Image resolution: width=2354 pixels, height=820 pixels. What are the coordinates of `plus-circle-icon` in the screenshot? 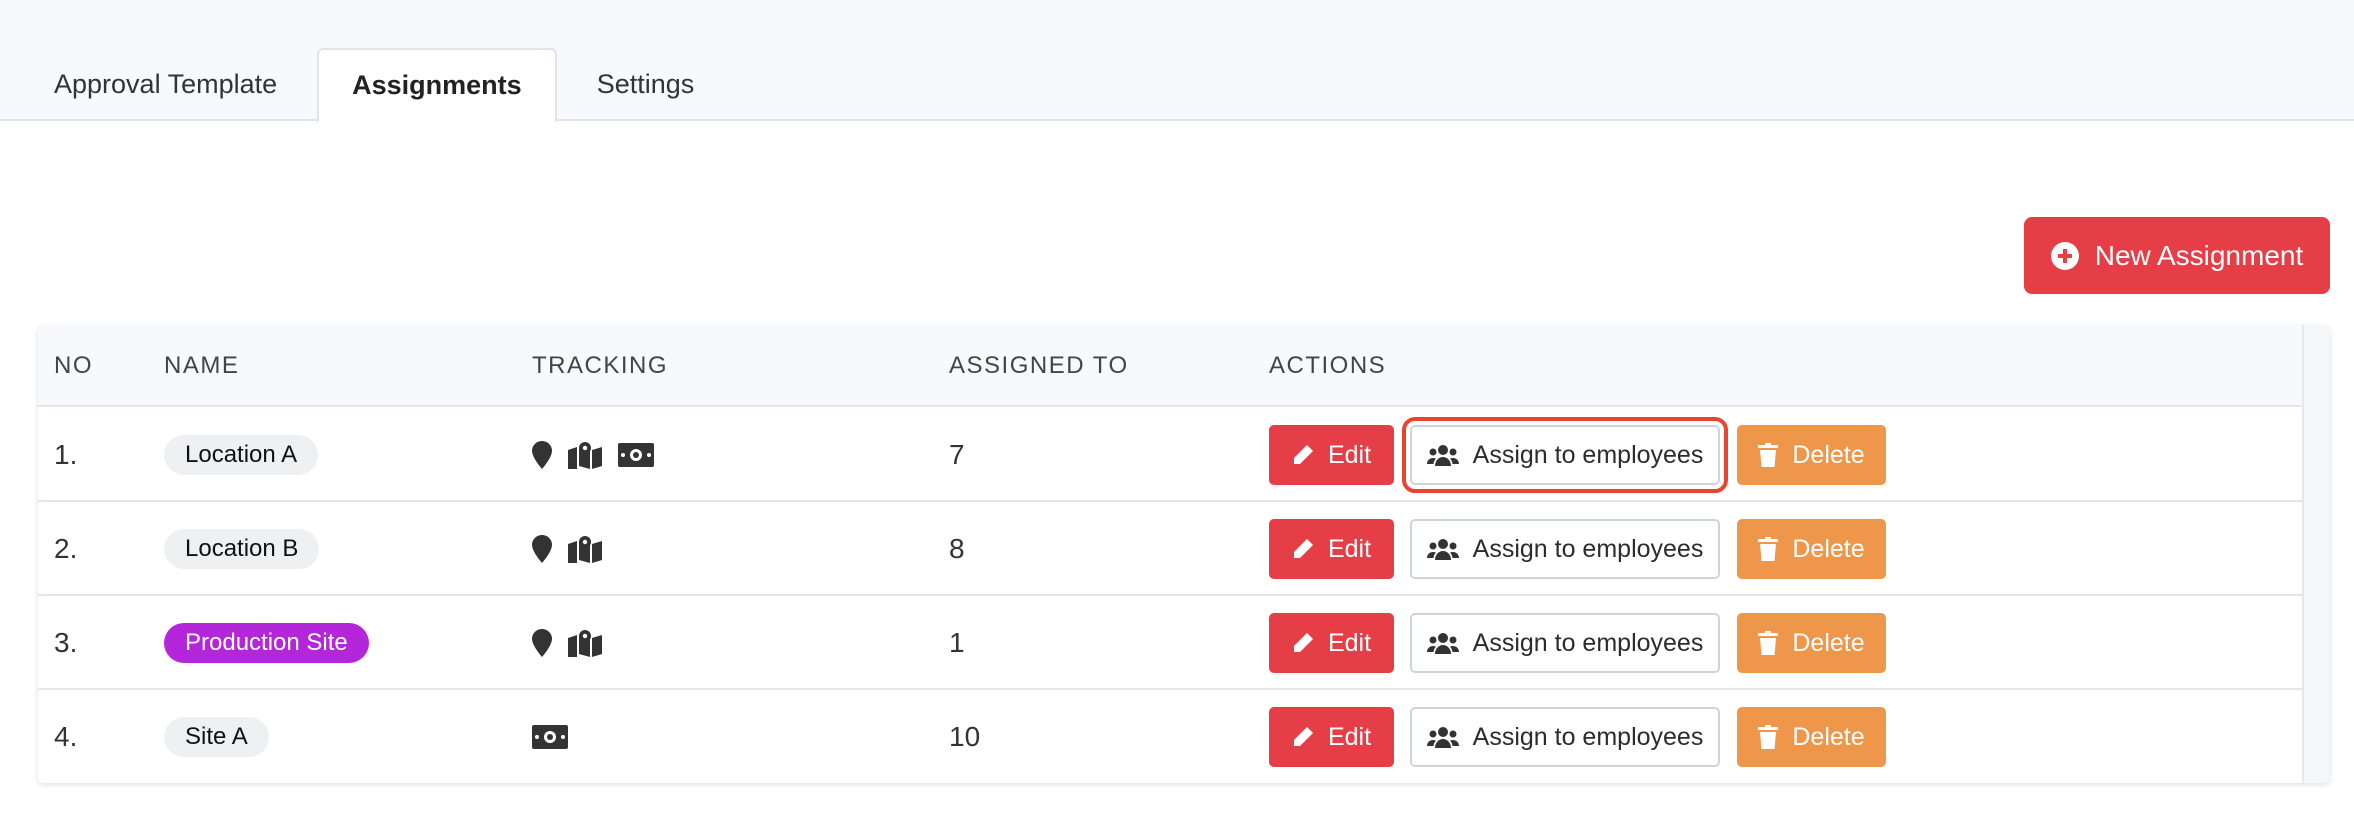 It's located at (2064, 255).